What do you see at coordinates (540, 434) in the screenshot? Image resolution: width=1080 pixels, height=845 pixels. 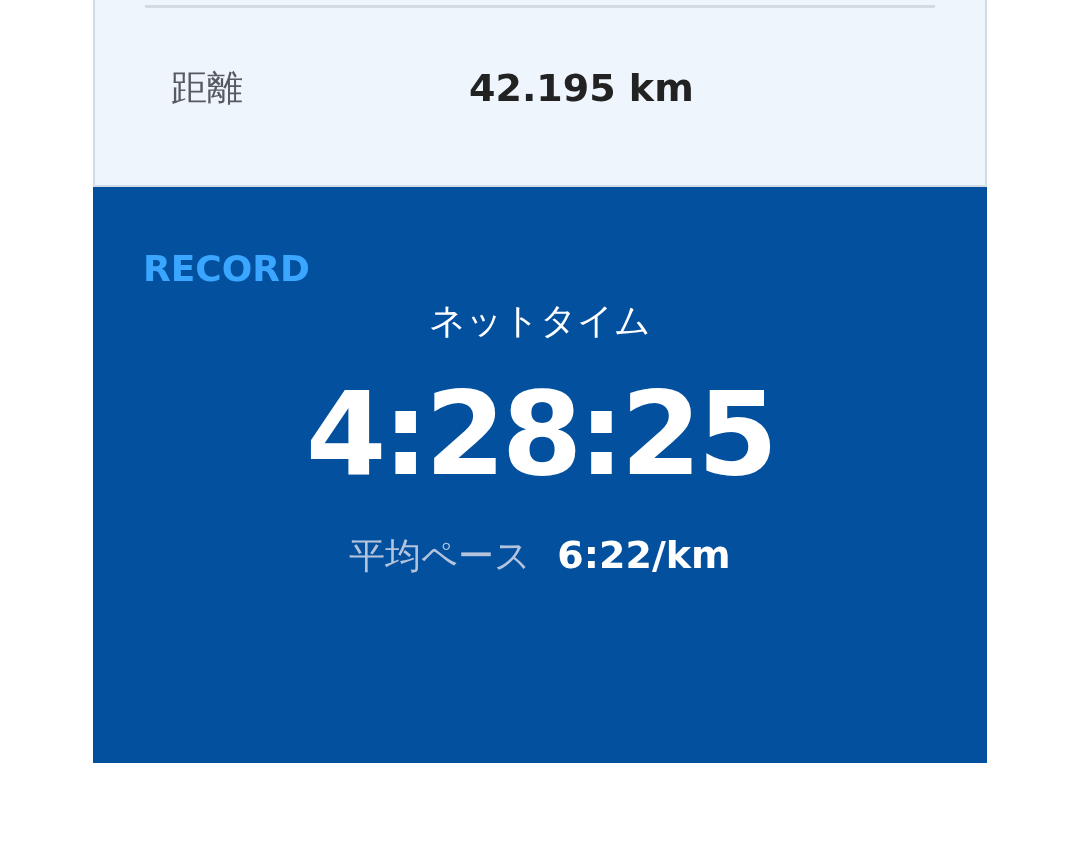 I see `net-time-value: 4:28:25` at bounding box center [540, 434].